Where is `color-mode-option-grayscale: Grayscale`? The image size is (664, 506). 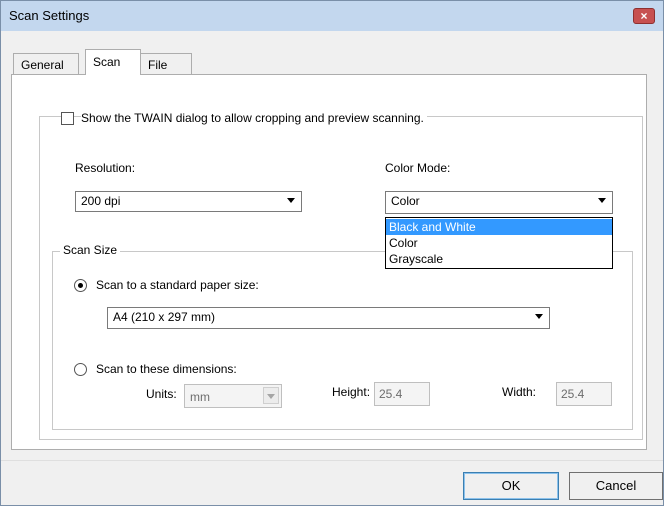
color-mode-option-grayscale: Grayscale is located at coordinates (499, 259).